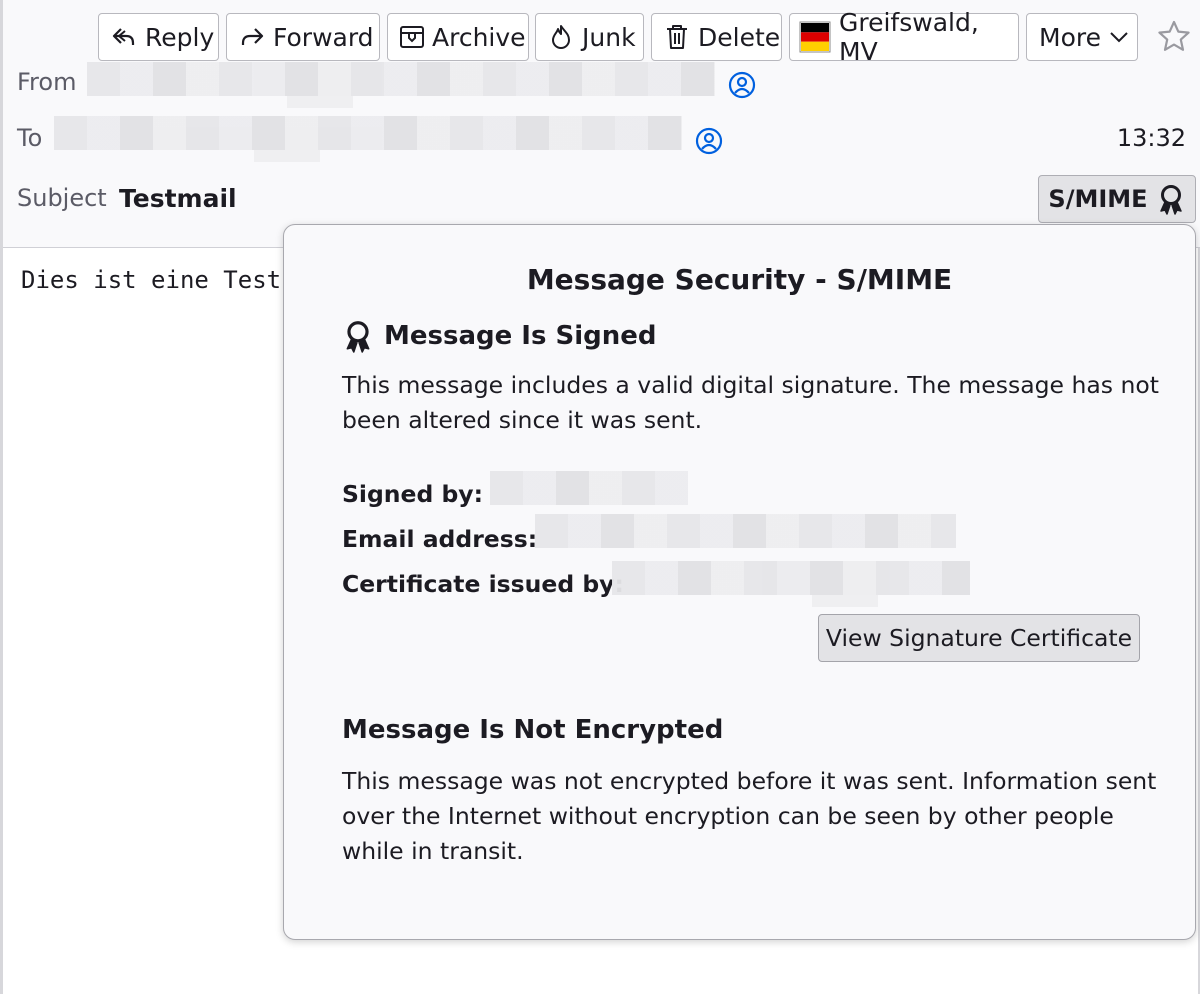  What do you see at coordinates (47, 82) in the screenshot?
I see `from-label: From` at bounding box center [47, 82].